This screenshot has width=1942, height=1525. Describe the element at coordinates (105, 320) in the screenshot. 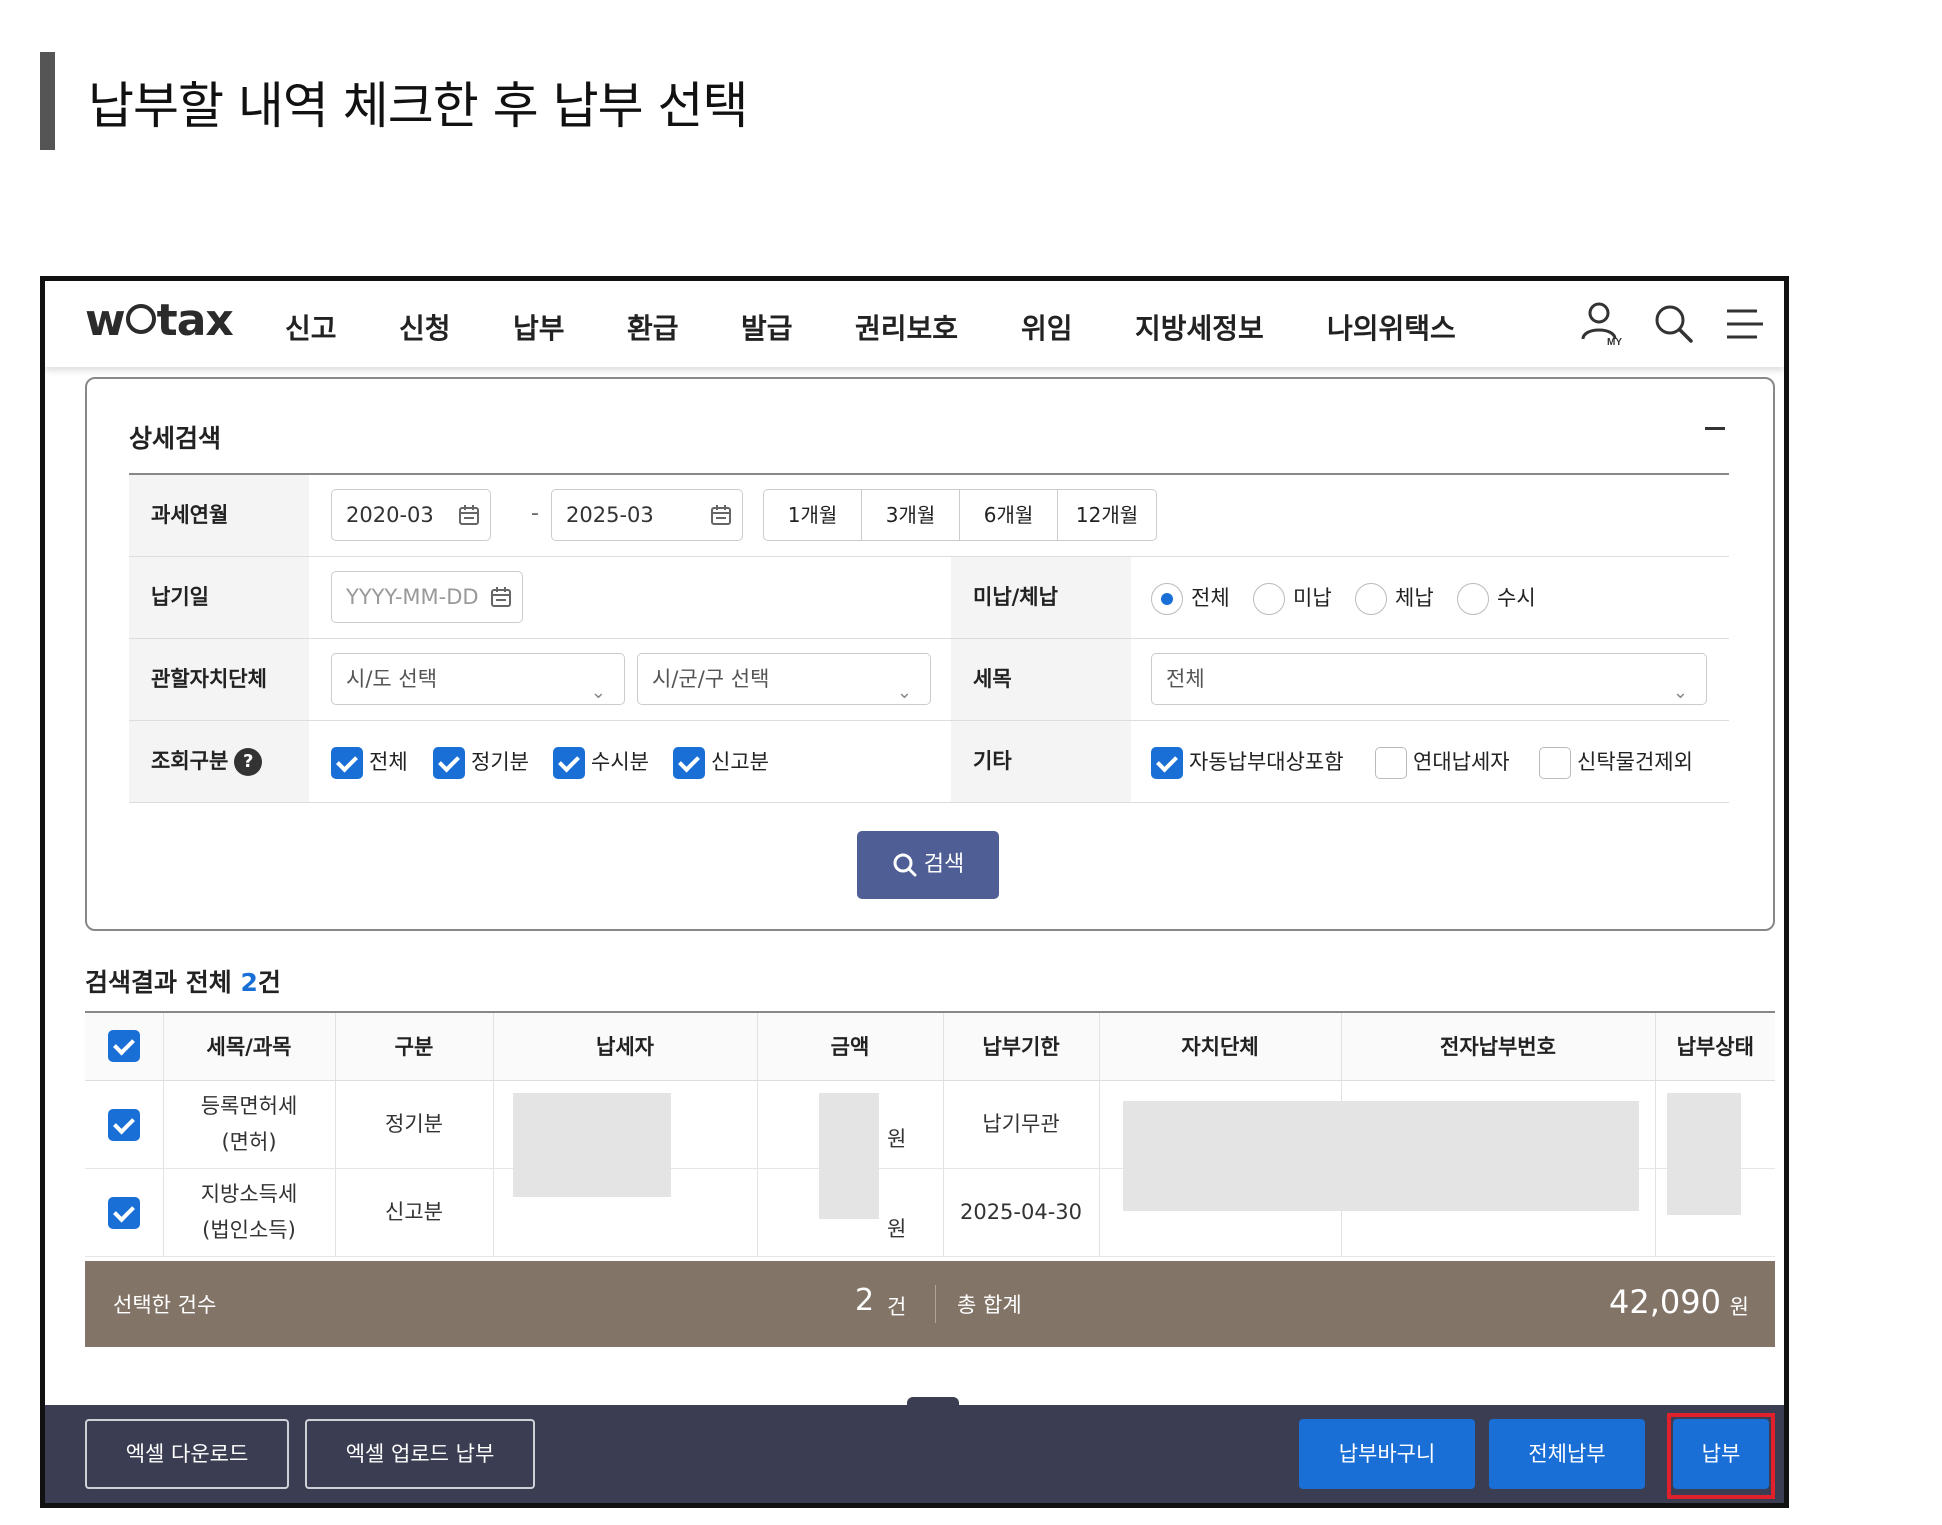

I see `logo-text-start: w` at that location.